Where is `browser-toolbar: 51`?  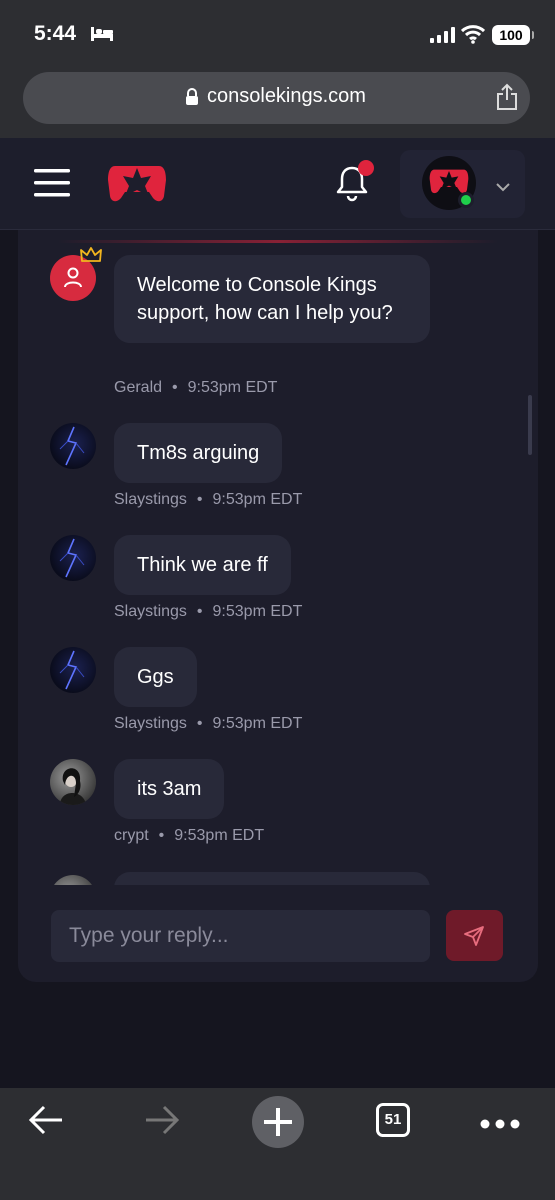
browser-toolbar: 51 is located at coordinates (277, 1144).